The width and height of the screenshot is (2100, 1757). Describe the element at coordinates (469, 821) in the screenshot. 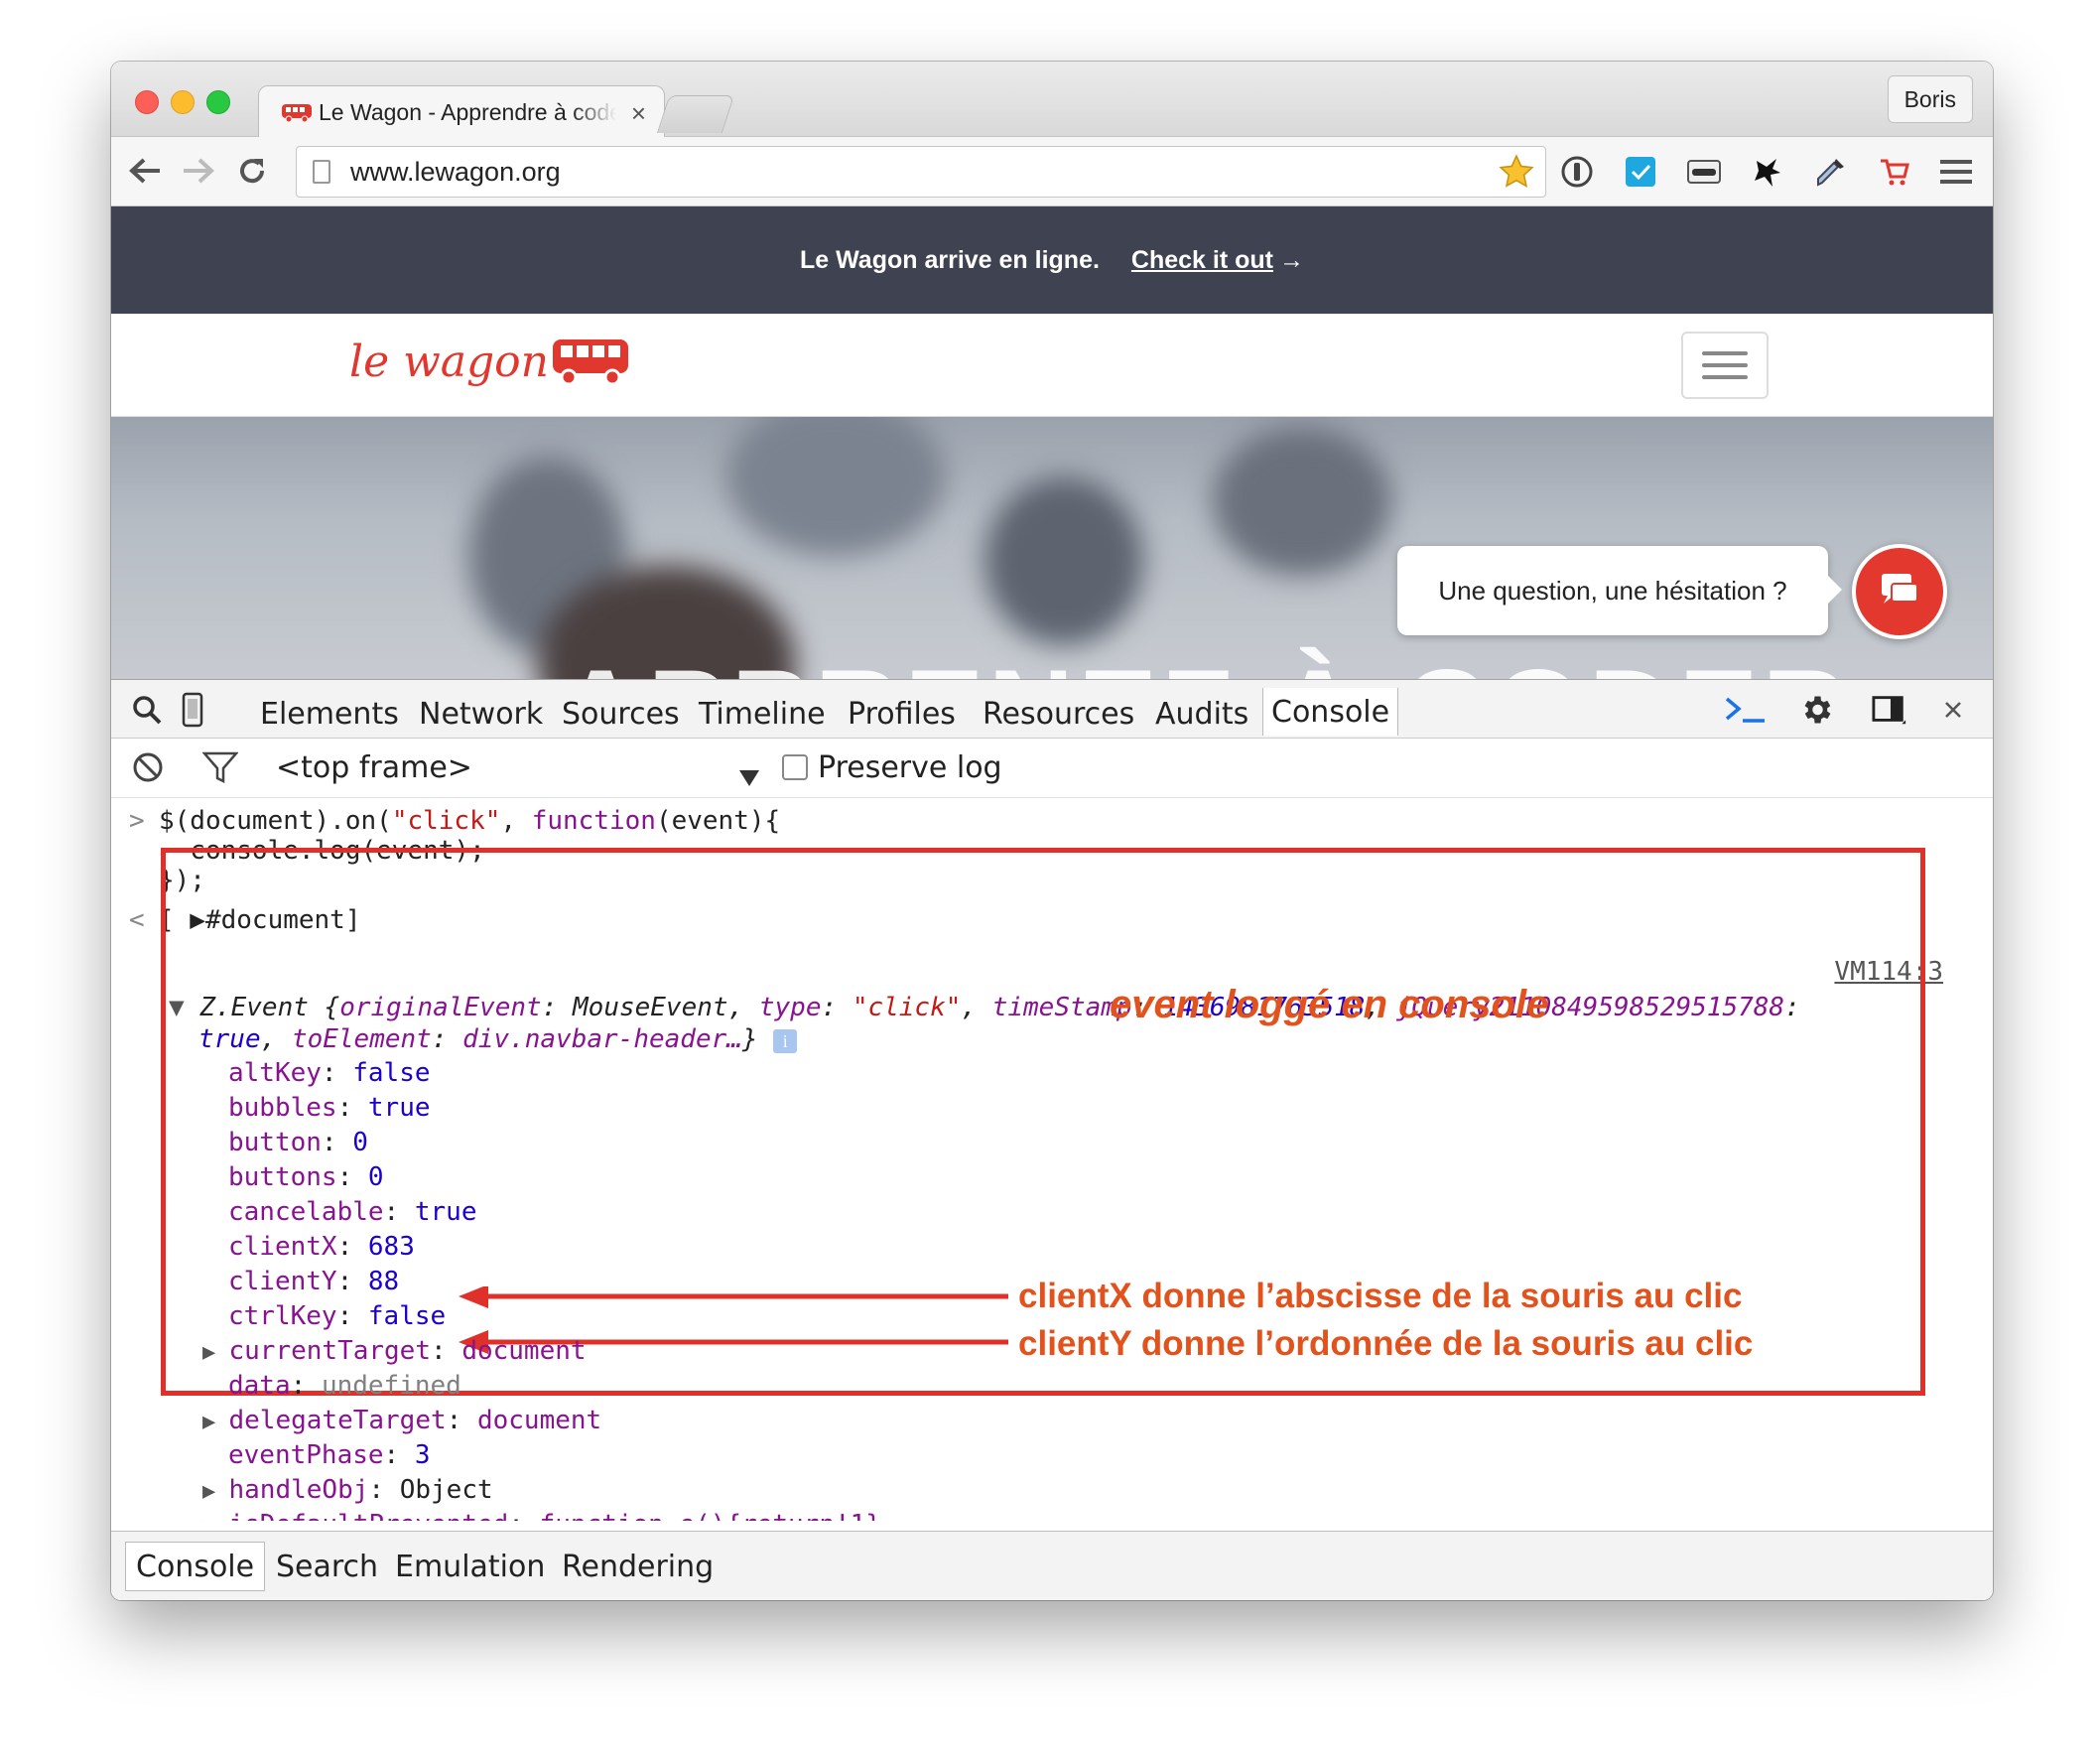

I see `console-input-line: $(document).on("click", function(event){` at that location.